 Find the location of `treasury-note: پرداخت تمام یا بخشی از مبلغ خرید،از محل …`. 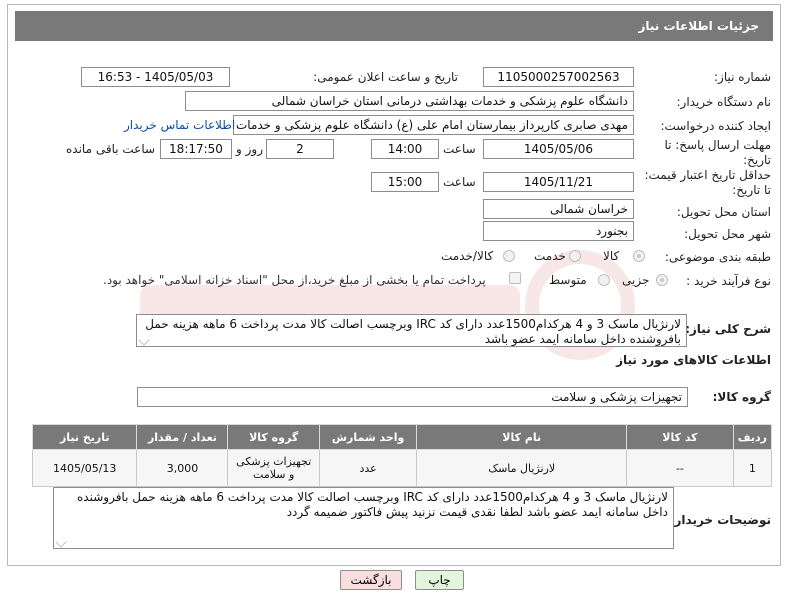

treasury-note: پرداخت تمام یا بخشی از مبلغ خرید،از محل … is located at coordinates (294, 280).